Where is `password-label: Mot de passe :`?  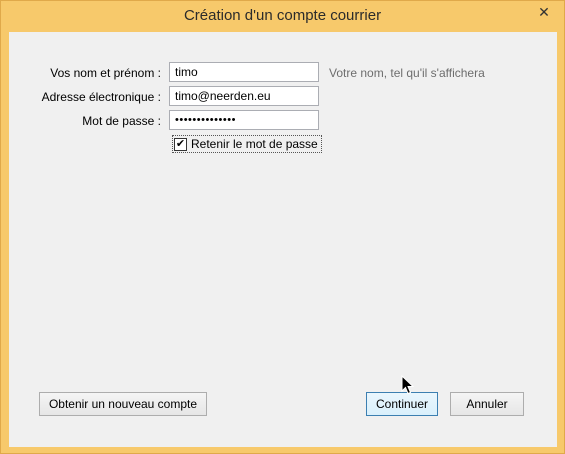 password-label: Mot de passe : is located at coordinates (121, 121).